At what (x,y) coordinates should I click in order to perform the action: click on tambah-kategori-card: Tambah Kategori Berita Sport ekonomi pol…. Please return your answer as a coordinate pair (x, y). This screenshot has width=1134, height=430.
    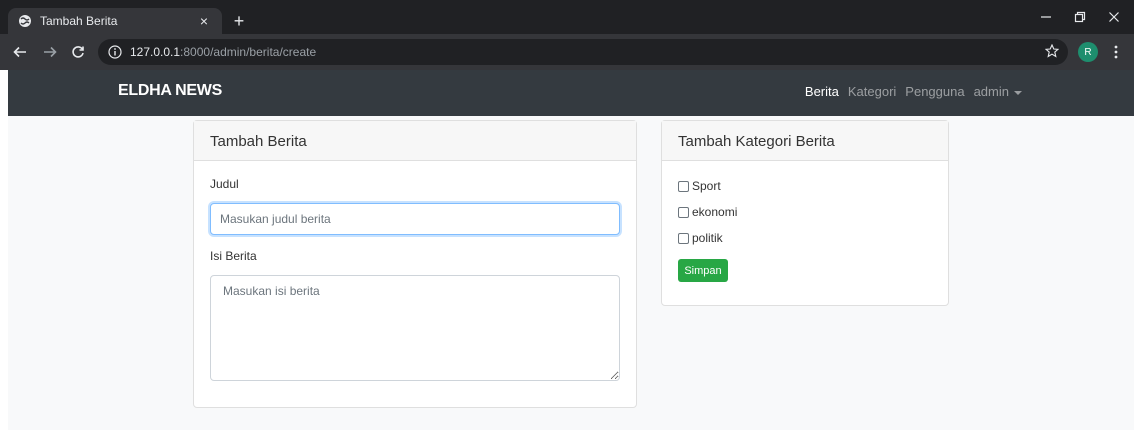
    Looking at the image, I should click on (805, 213).